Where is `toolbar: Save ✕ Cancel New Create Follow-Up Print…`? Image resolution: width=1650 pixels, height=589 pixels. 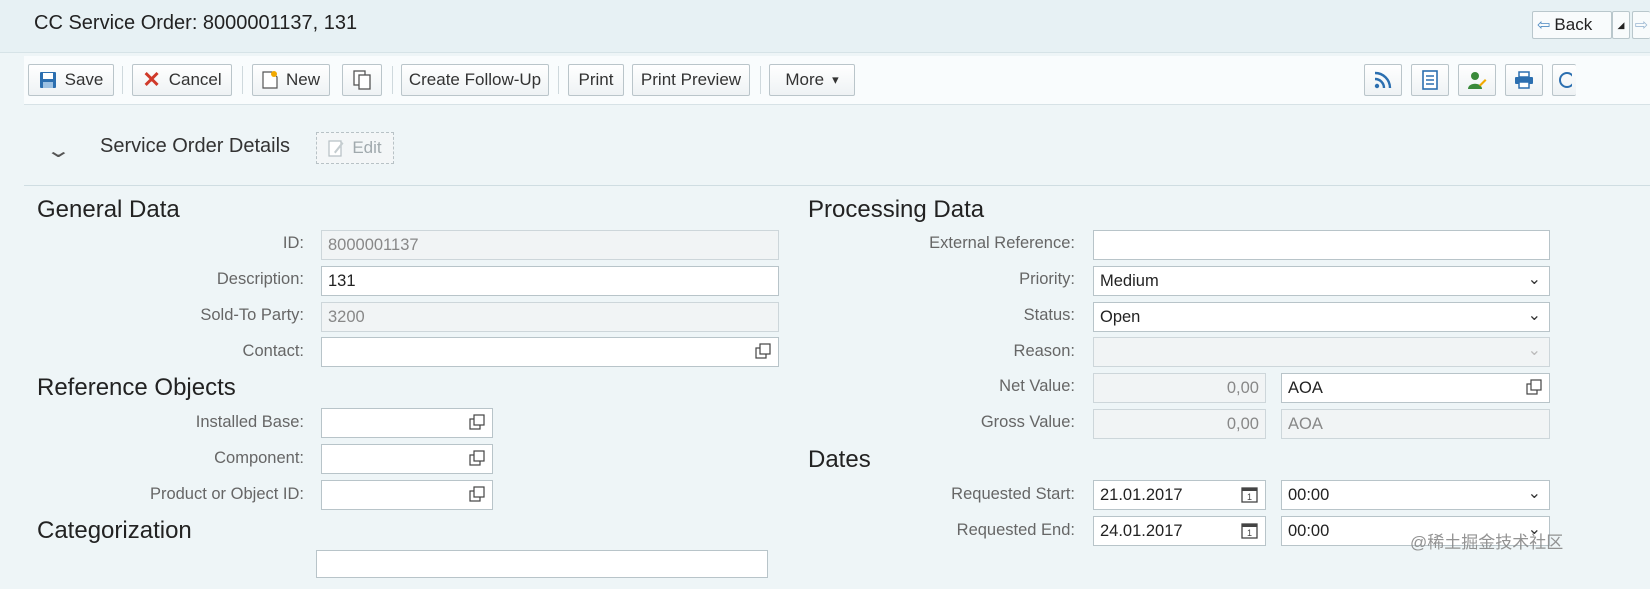 toolbar: Save ✕ Cancel New Create Follow-Up Print… is located at coordinates (837, 80).